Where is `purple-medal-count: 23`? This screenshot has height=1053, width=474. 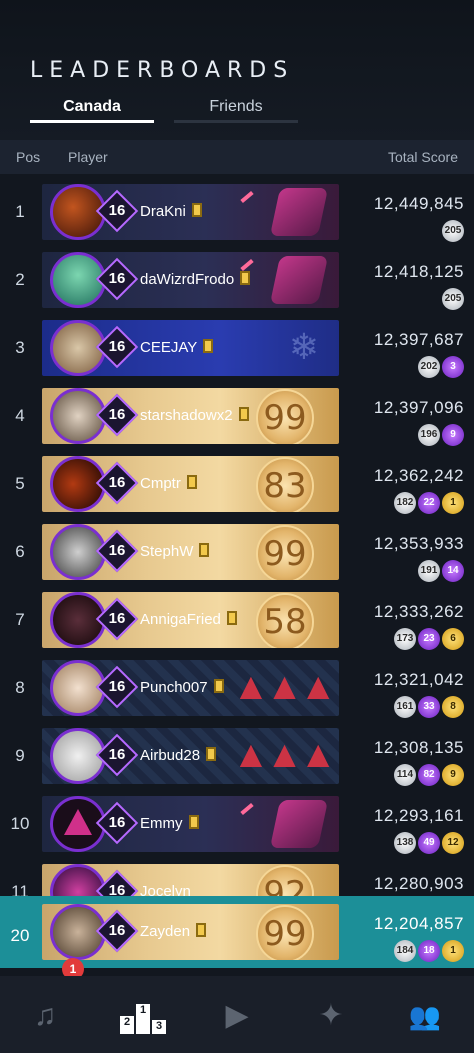 purple-medal-count: 23 is located at coordinates (429, 639).